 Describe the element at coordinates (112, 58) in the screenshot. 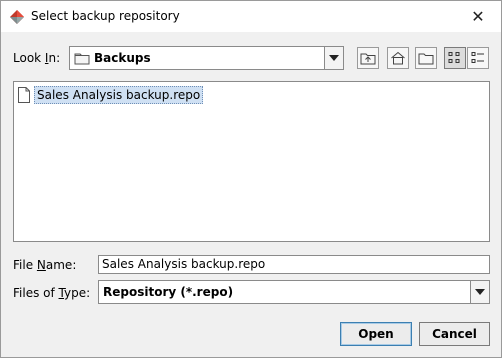

I see `look-in-value: Backups` at that location.